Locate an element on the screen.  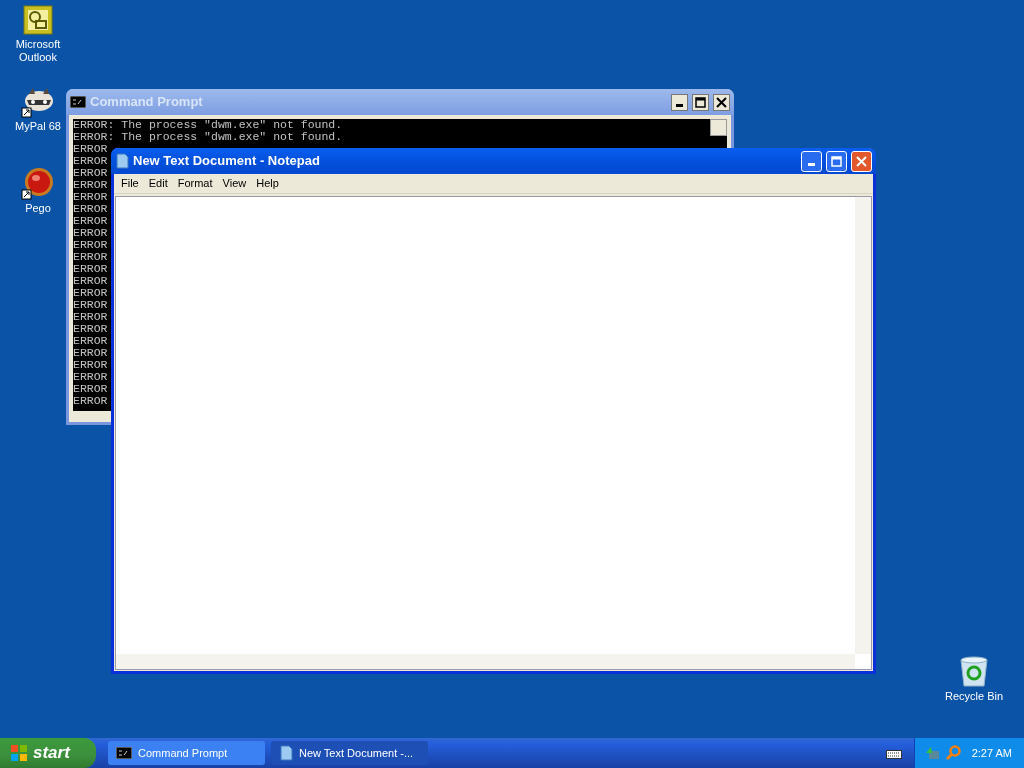
raccoon-icon is located at coordinates (38, 102).